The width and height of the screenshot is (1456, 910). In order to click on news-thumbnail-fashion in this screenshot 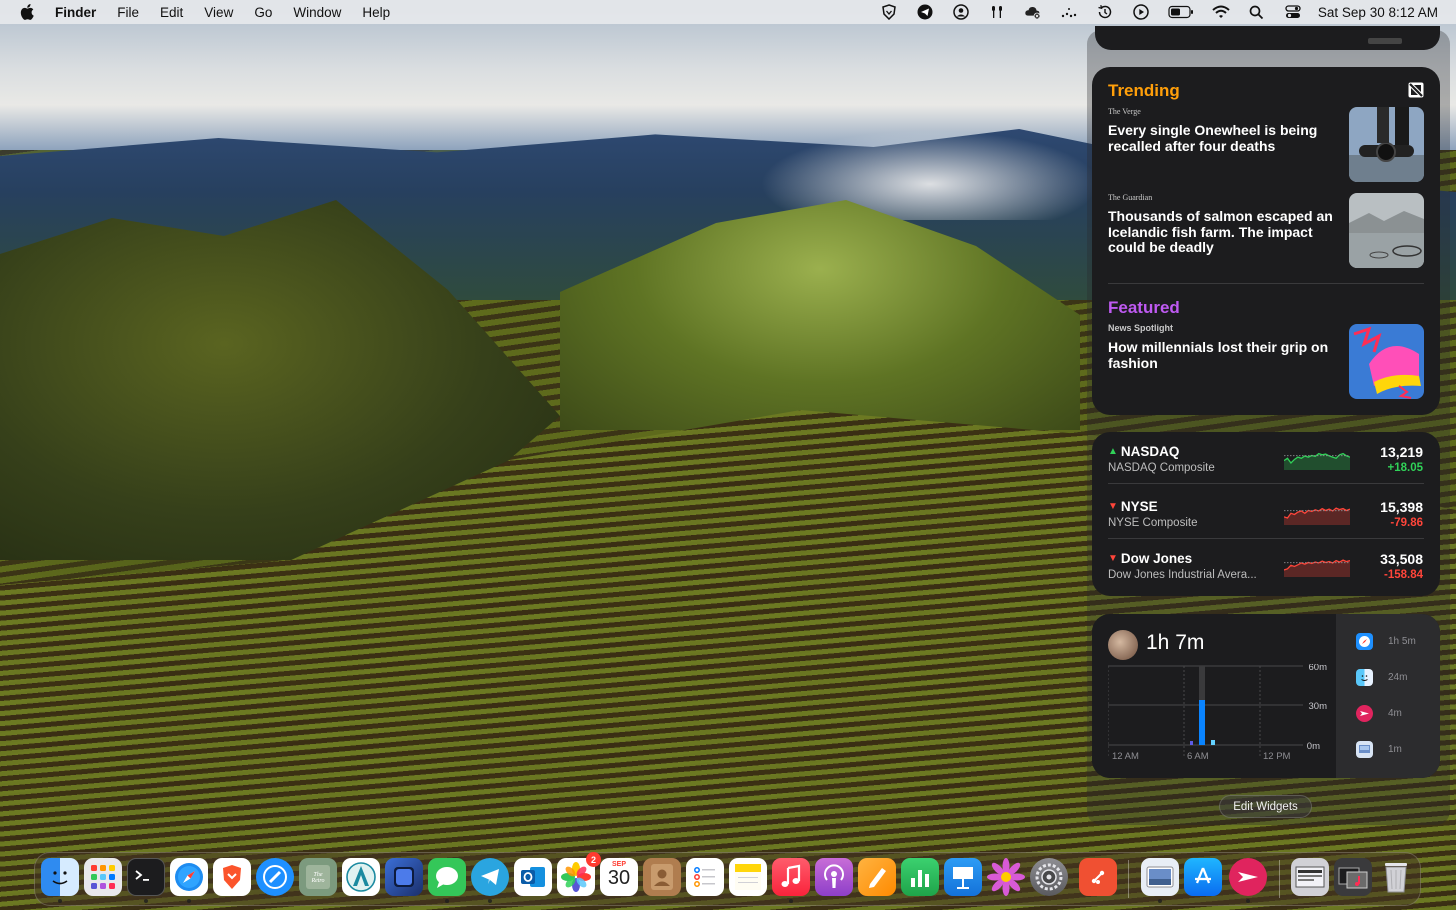, I will do `click(1386, 361)`.